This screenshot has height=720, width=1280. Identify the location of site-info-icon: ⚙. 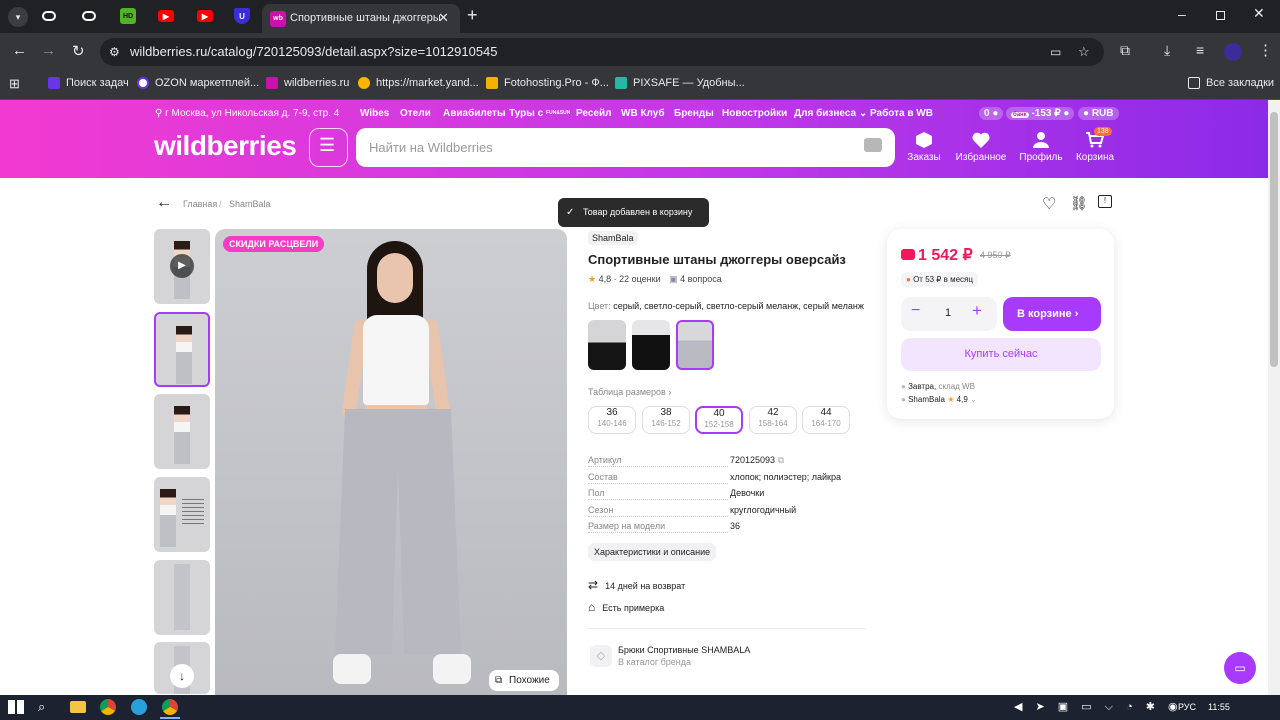
(114, 52).